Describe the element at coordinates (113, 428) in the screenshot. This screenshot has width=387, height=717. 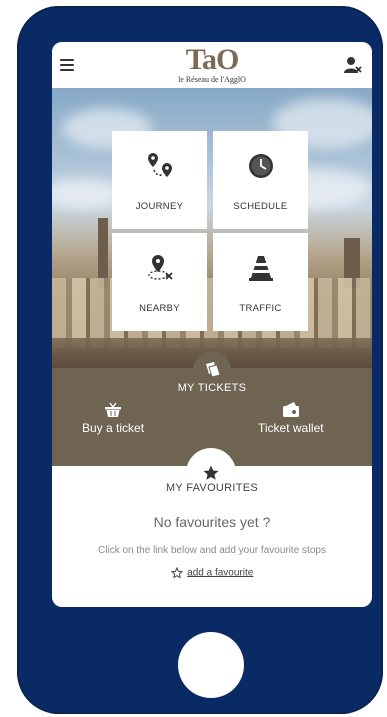
I see `buy-ticket-label: Buy a ticket` at that location.